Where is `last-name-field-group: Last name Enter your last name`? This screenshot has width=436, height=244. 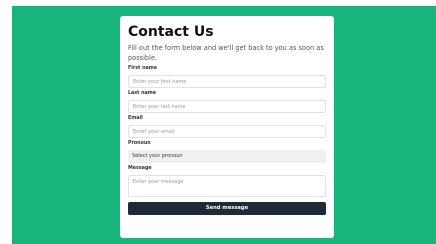
last-name-field-group: Last name Enter your last name is located at coordinates (227, 102).